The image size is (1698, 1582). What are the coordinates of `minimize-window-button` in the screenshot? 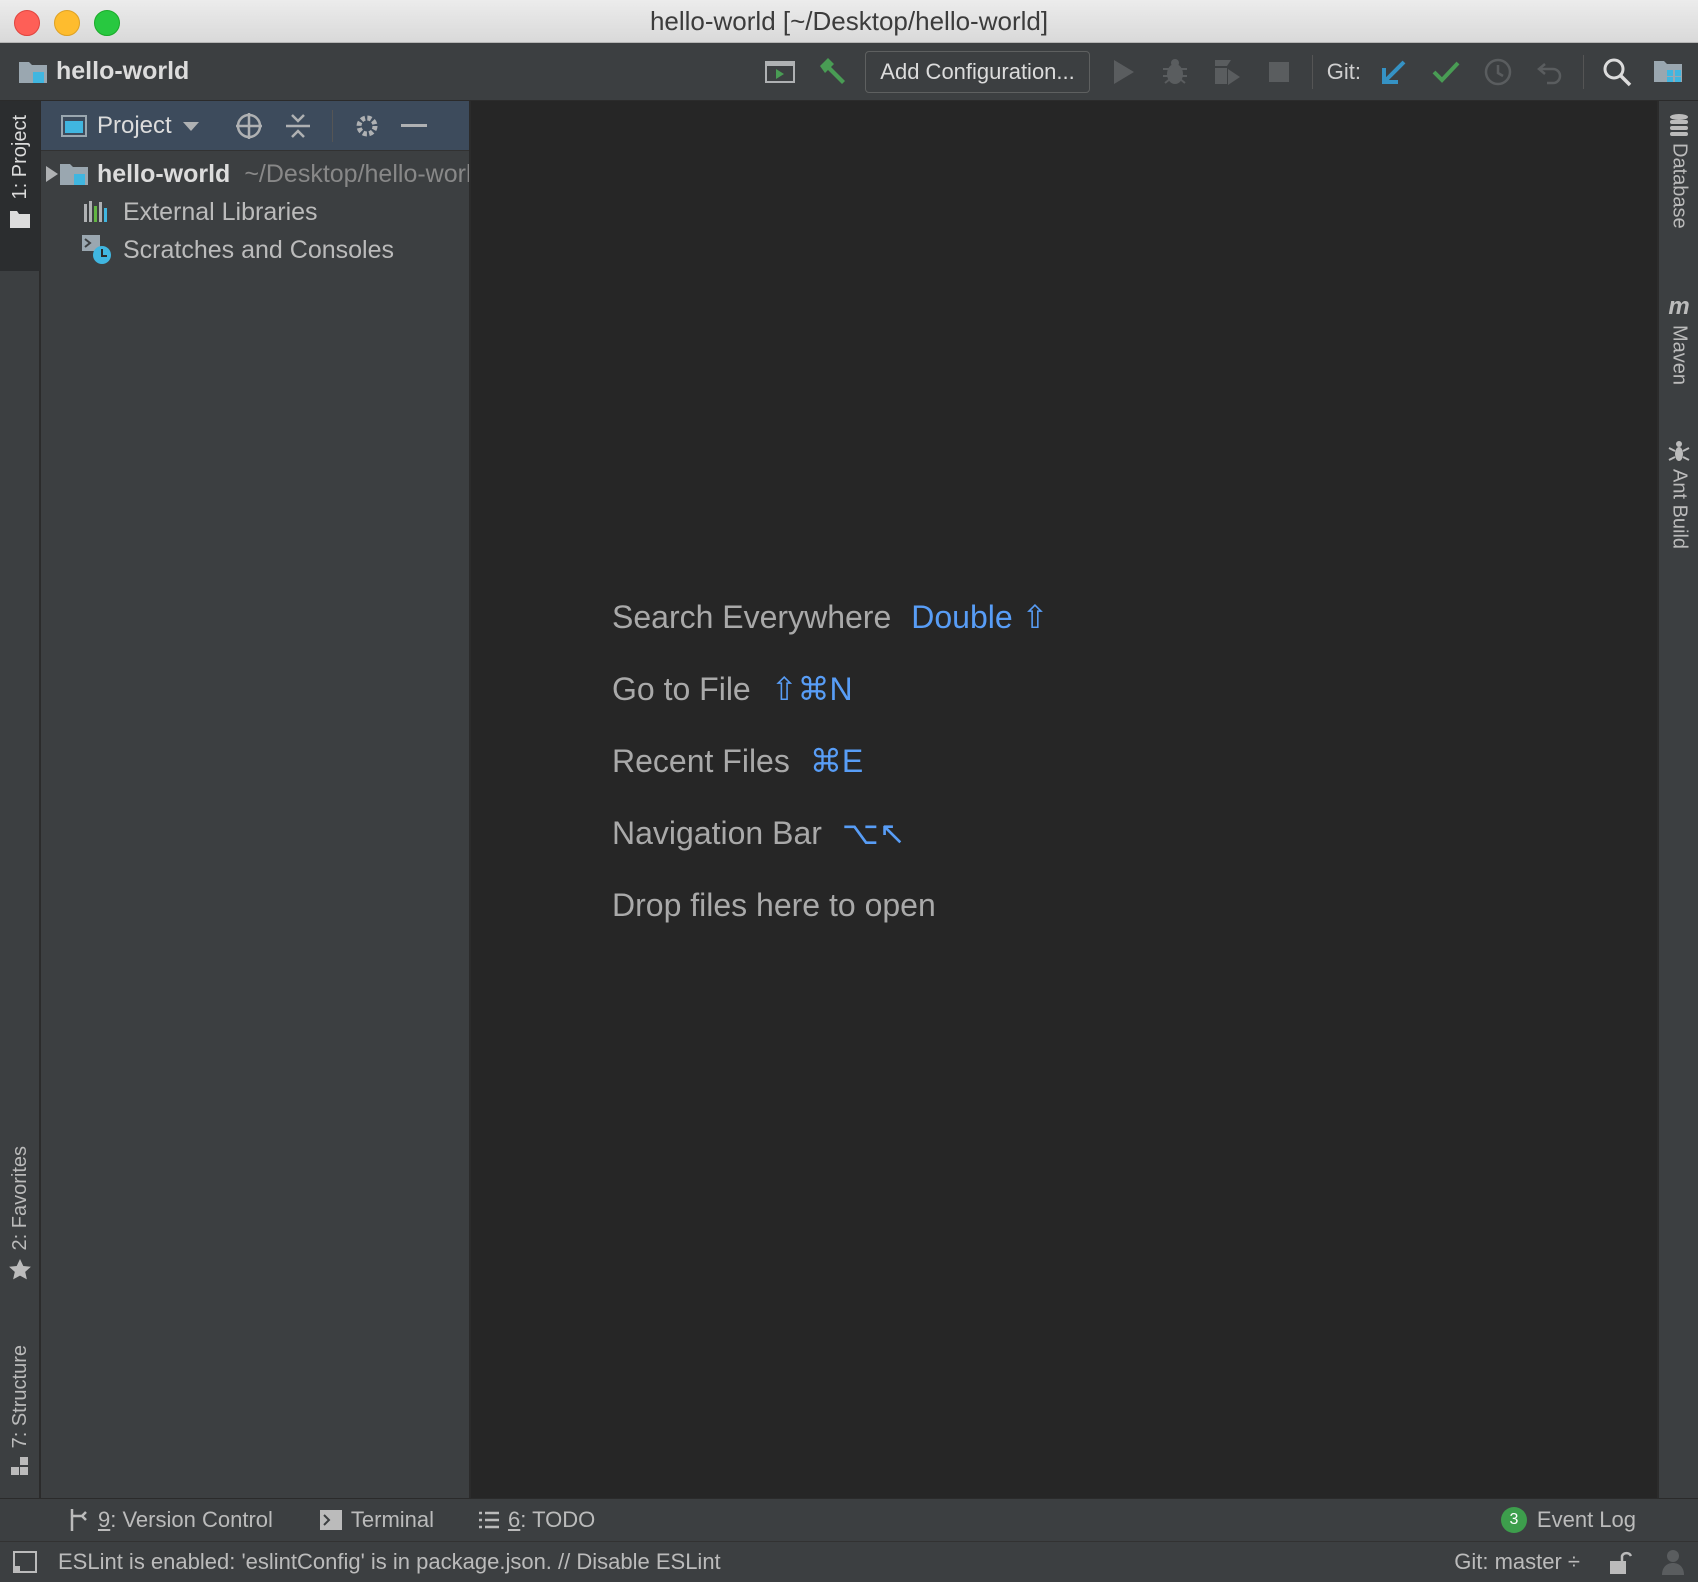 It's located at (67, 23).